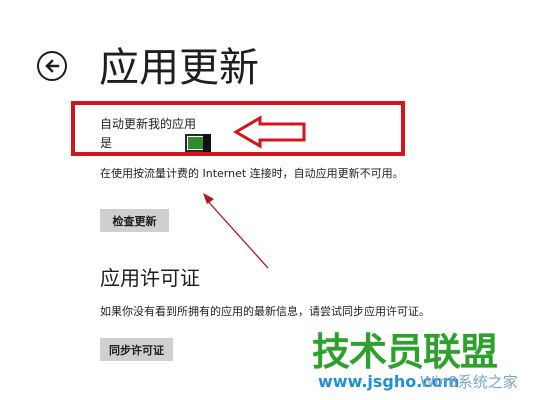 The width and height of the screenshot is (540, 400). I want to click on annotation-pointer-line, so click(236, 233).